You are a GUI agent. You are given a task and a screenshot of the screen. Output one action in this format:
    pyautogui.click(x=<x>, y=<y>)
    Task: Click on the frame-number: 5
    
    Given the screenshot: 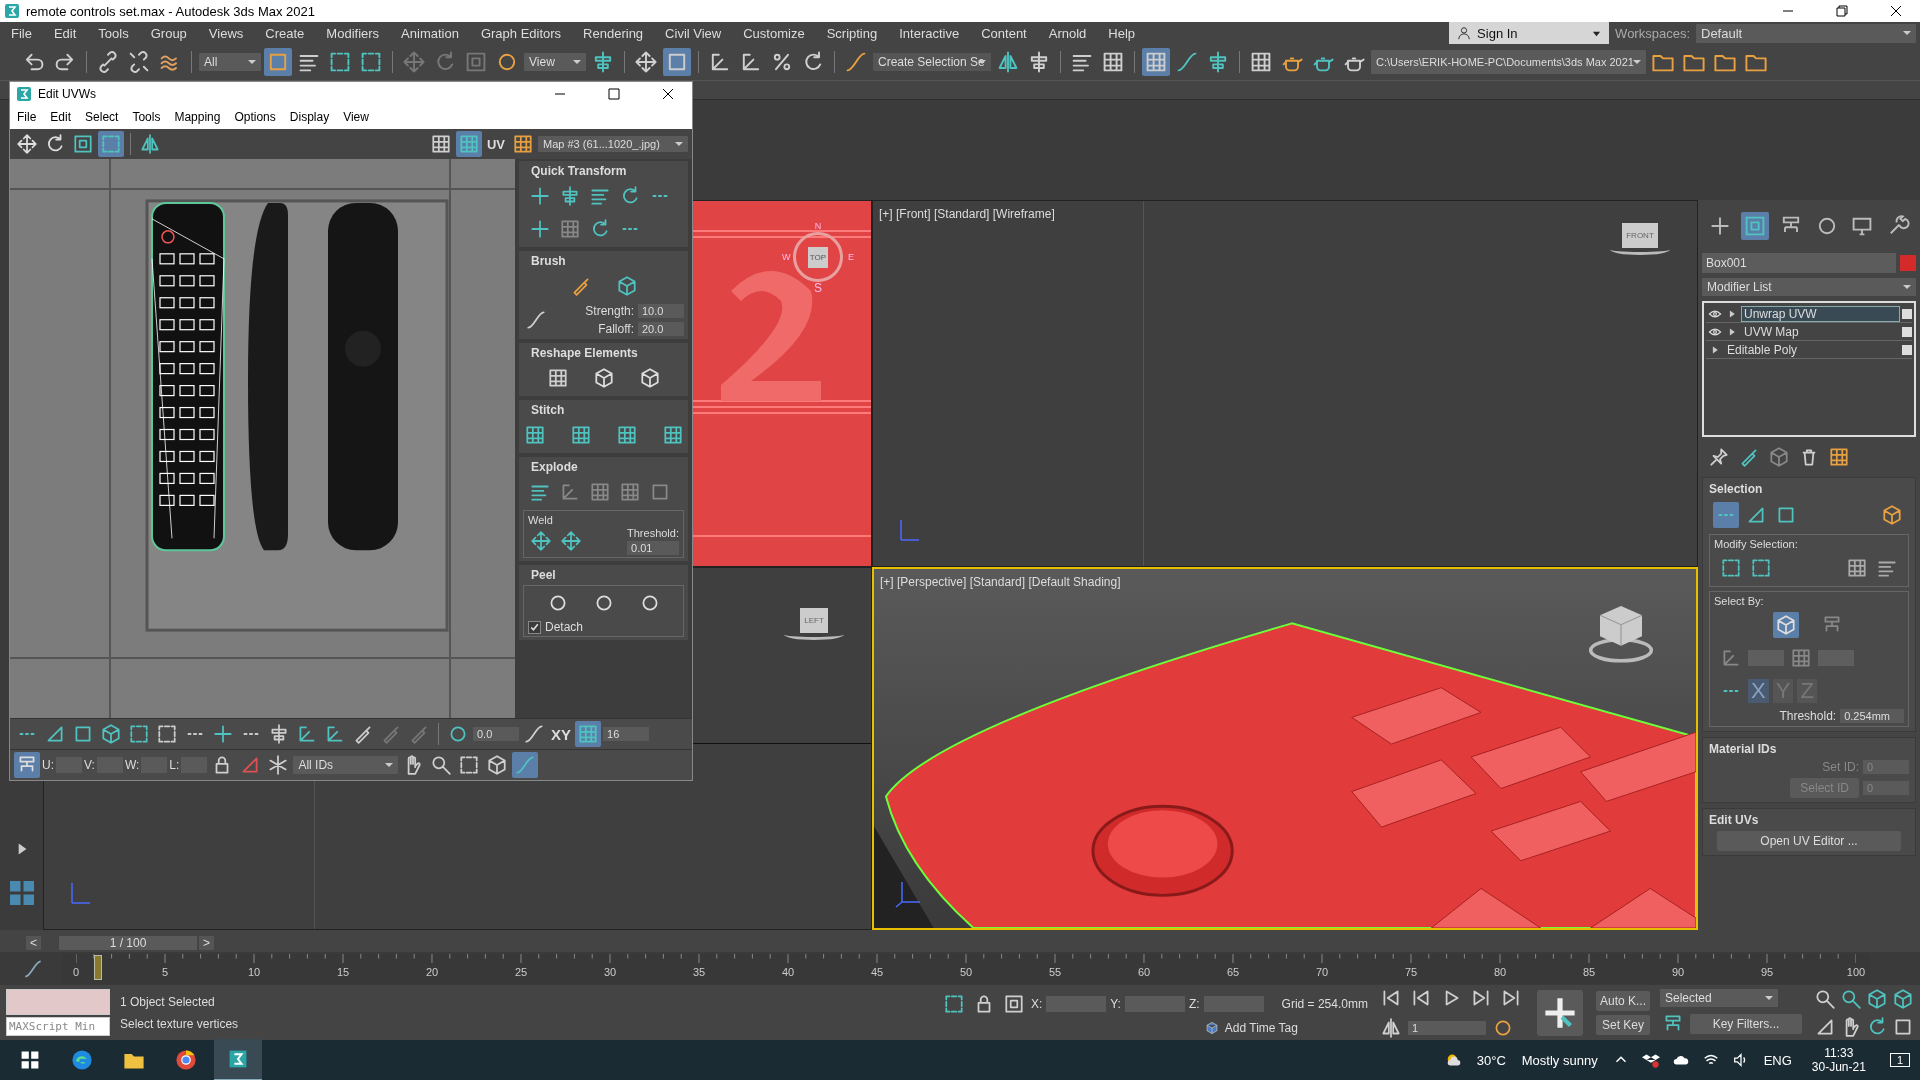 What is the action you would take?
    pyautogui.click(x=165, y=971)
    